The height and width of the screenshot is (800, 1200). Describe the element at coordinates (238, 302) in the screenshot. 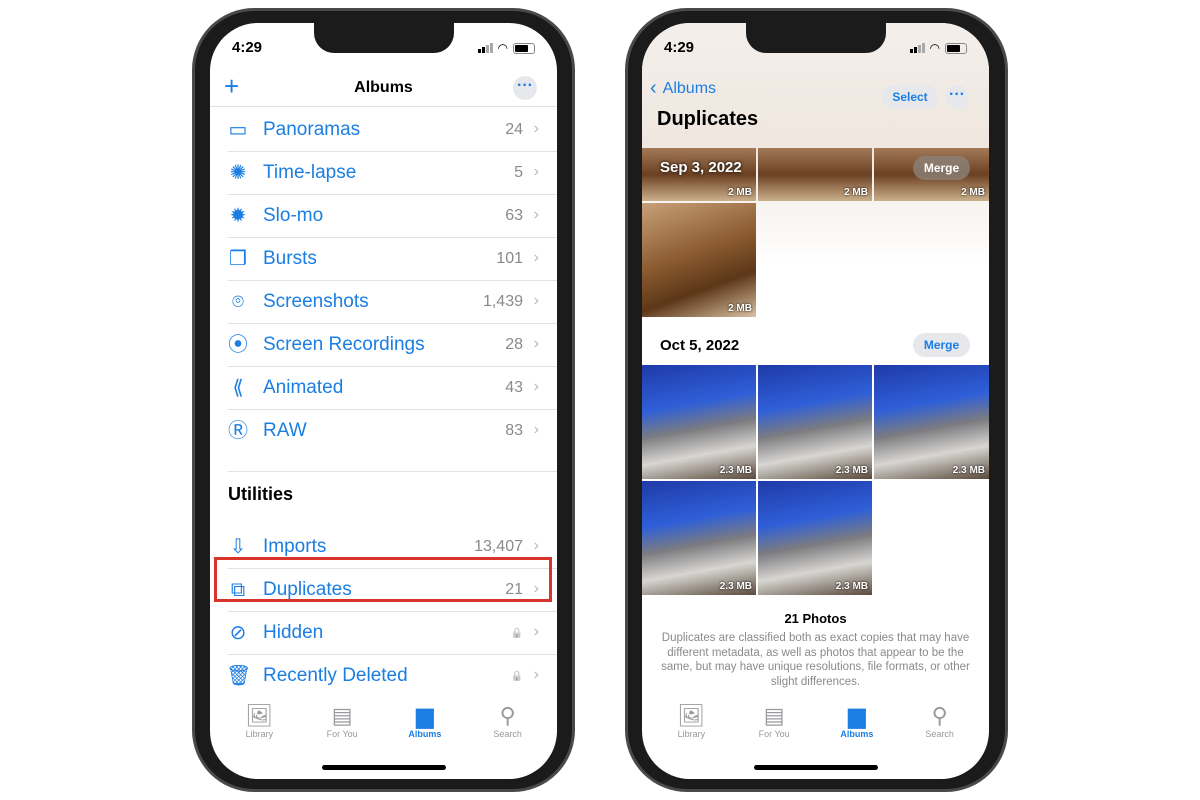

I see `screenshot-icon: ⌾` at that location.